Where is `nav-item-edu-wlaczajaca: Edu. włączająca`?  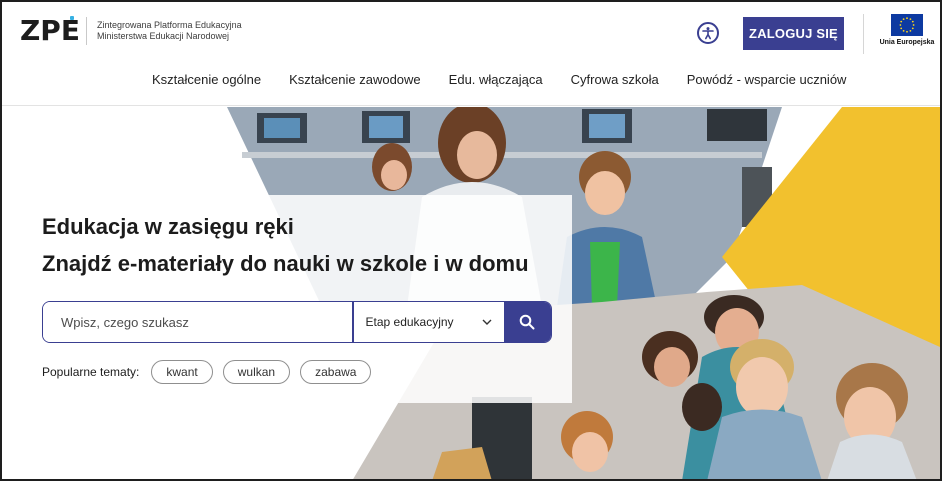
nav-item-edu-wlaczajaca: Edu. włączająca is located at coordinates (496, 79).